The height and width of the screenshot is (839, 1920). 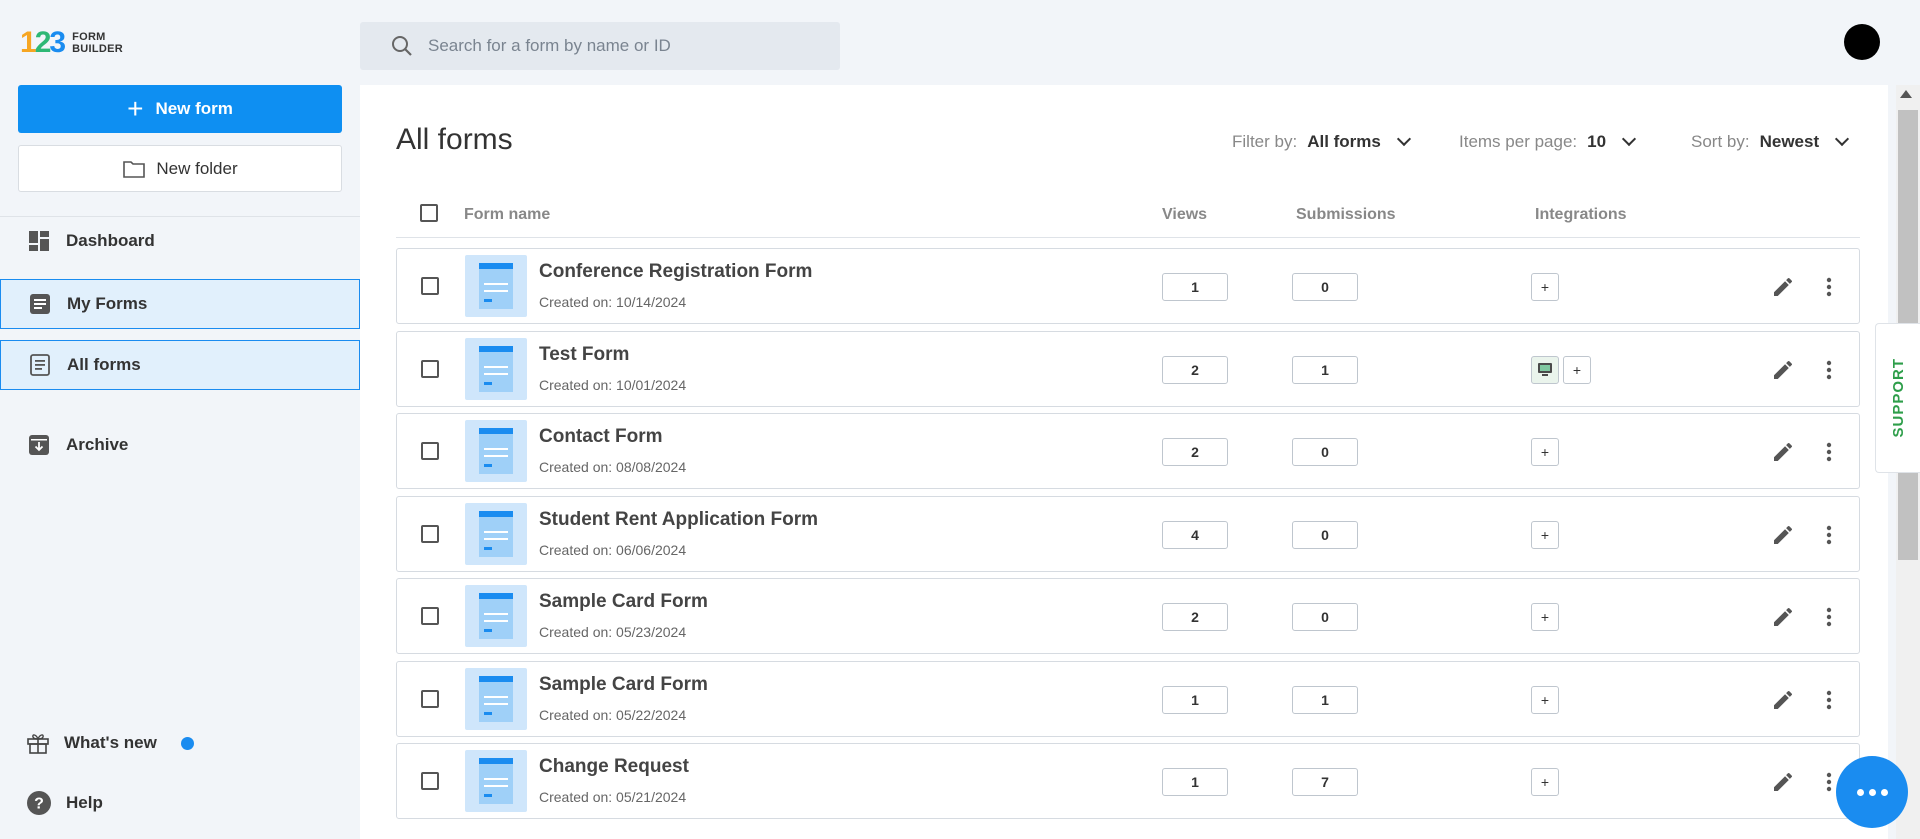 What do you see at coordinates (1906, 94) in the screenshot?
I see `scroll-up-arrow` at bounding box center [1906, 94].